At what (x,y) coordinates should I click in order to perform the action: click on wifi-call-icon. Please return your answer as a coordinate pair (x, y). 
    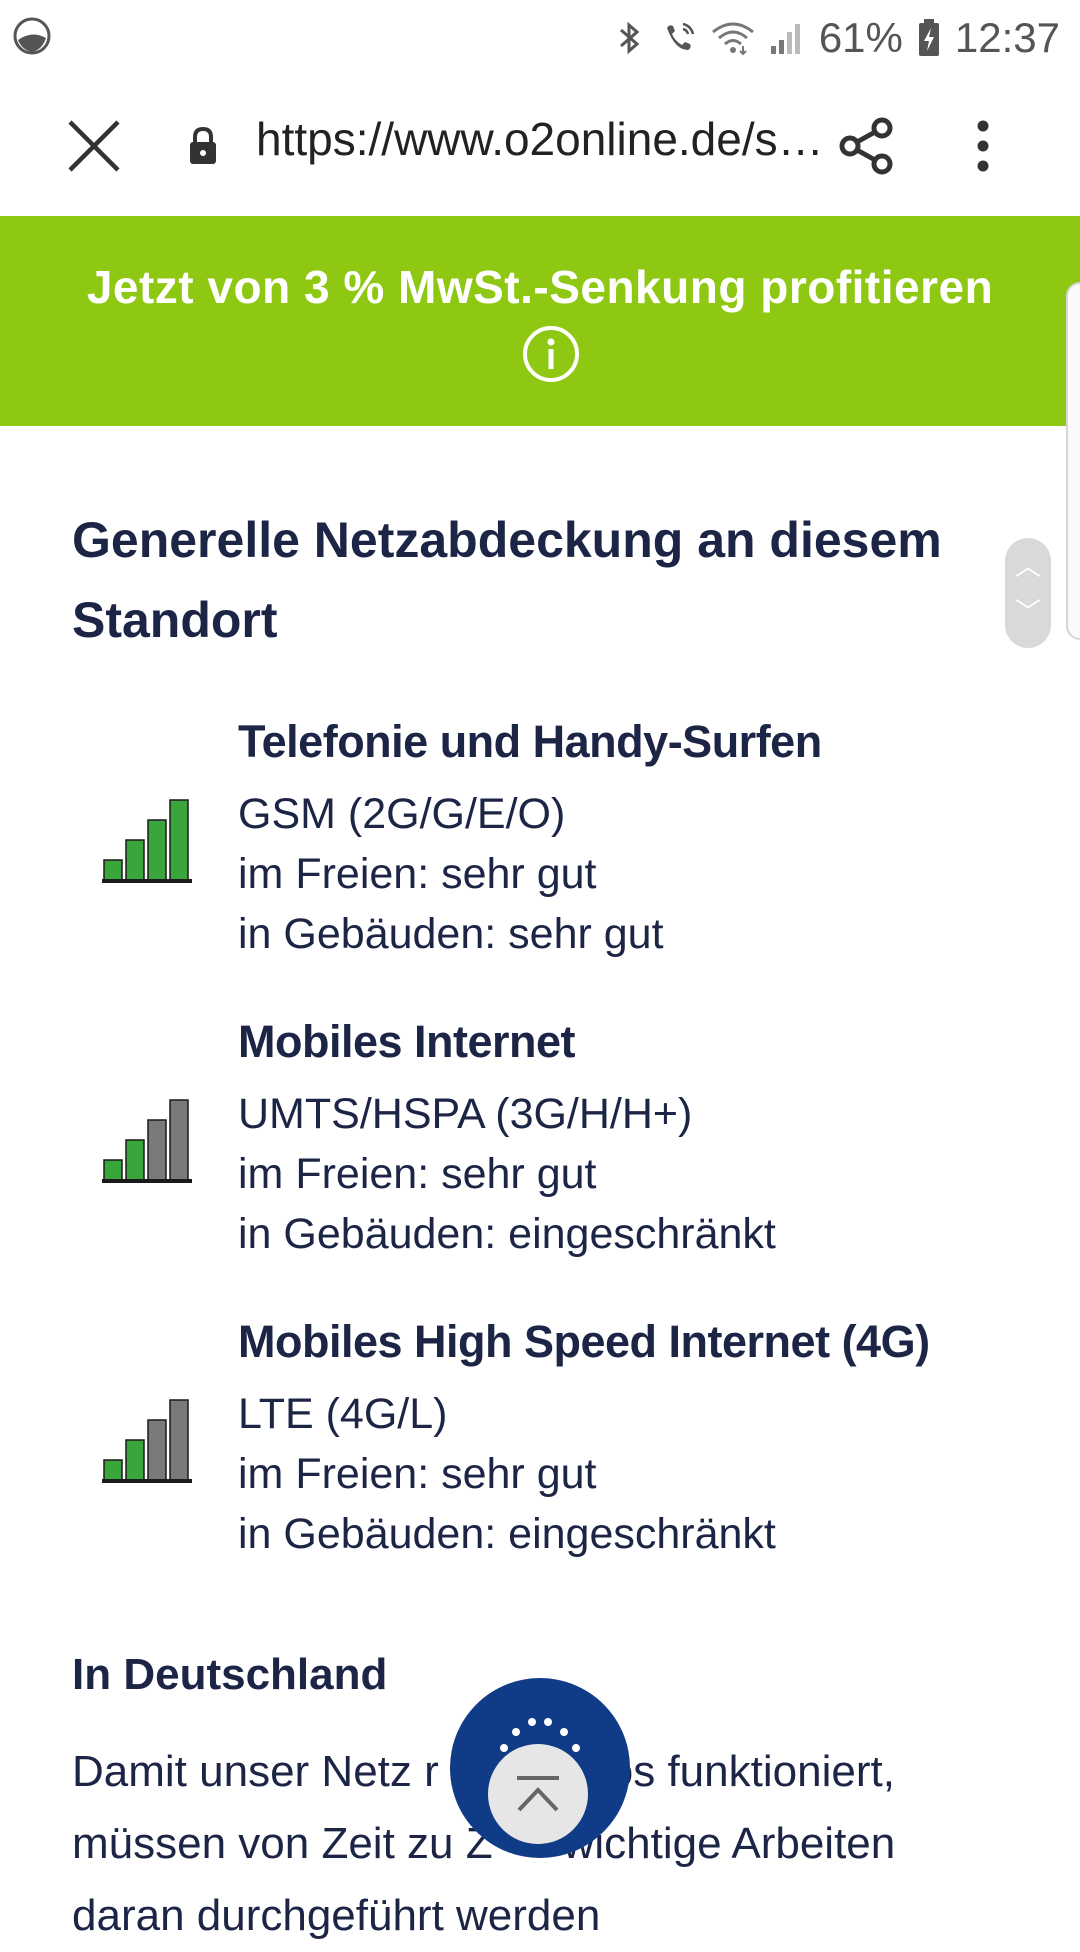
    Looking at the image, I should click on (680, 36).